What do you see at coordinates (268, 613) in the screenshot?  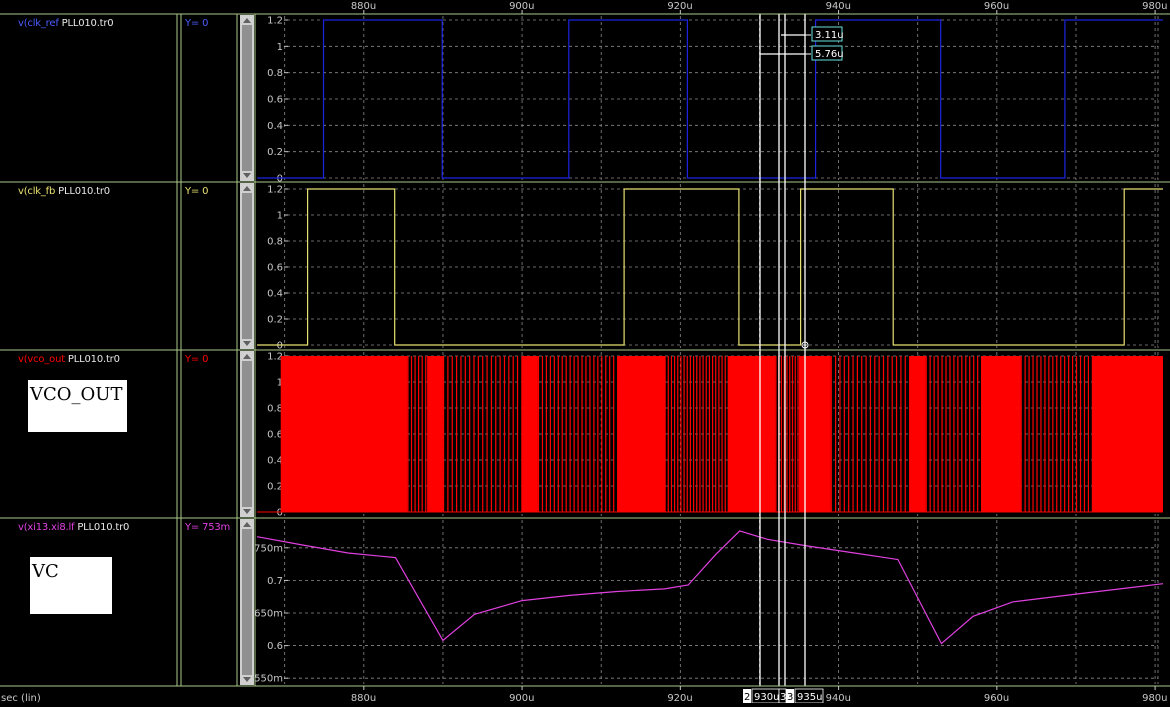 I see `y-tick-label: 650m` at bounding box center [268, 613].